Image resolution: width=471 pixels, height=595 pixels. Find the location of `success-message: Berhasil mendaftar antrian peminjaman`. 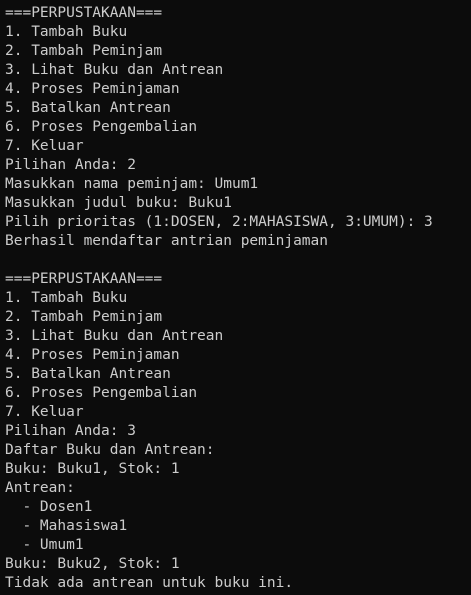

success-message: Berhasil mendaftar antrian peminjaman is located at coordinates (167, 241).